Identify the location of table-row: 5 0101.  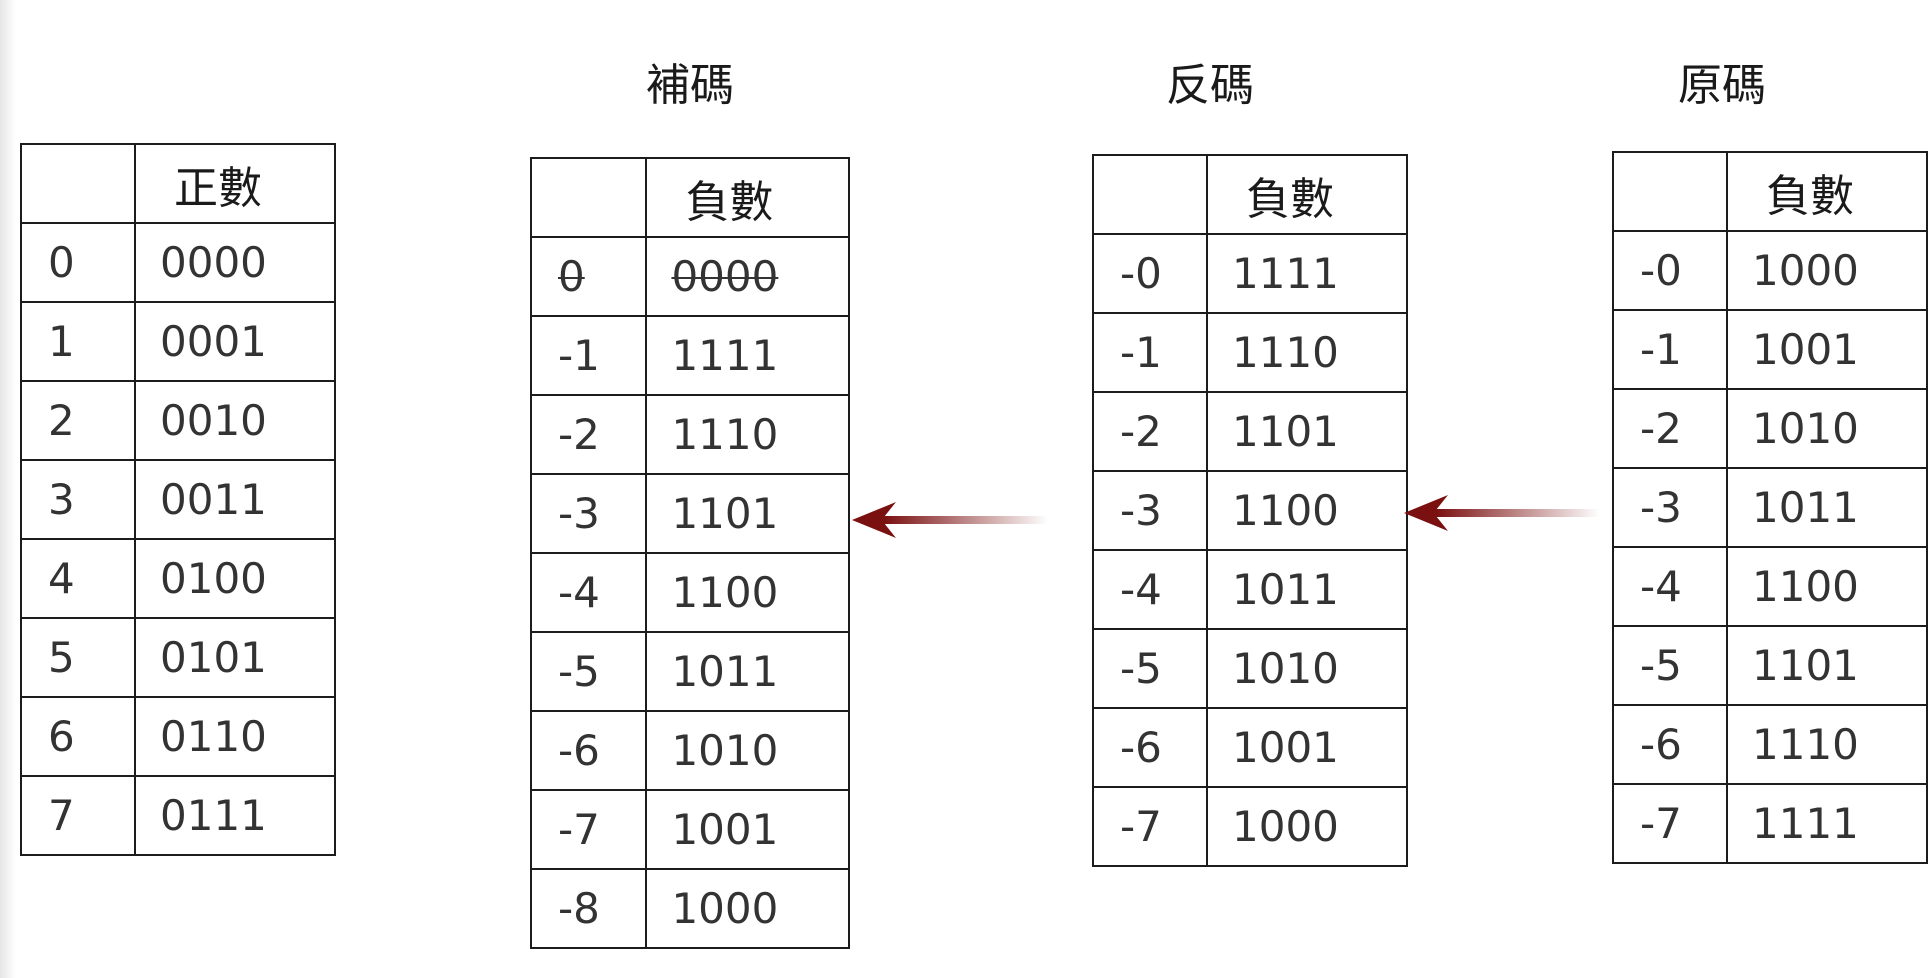
(178, 657).